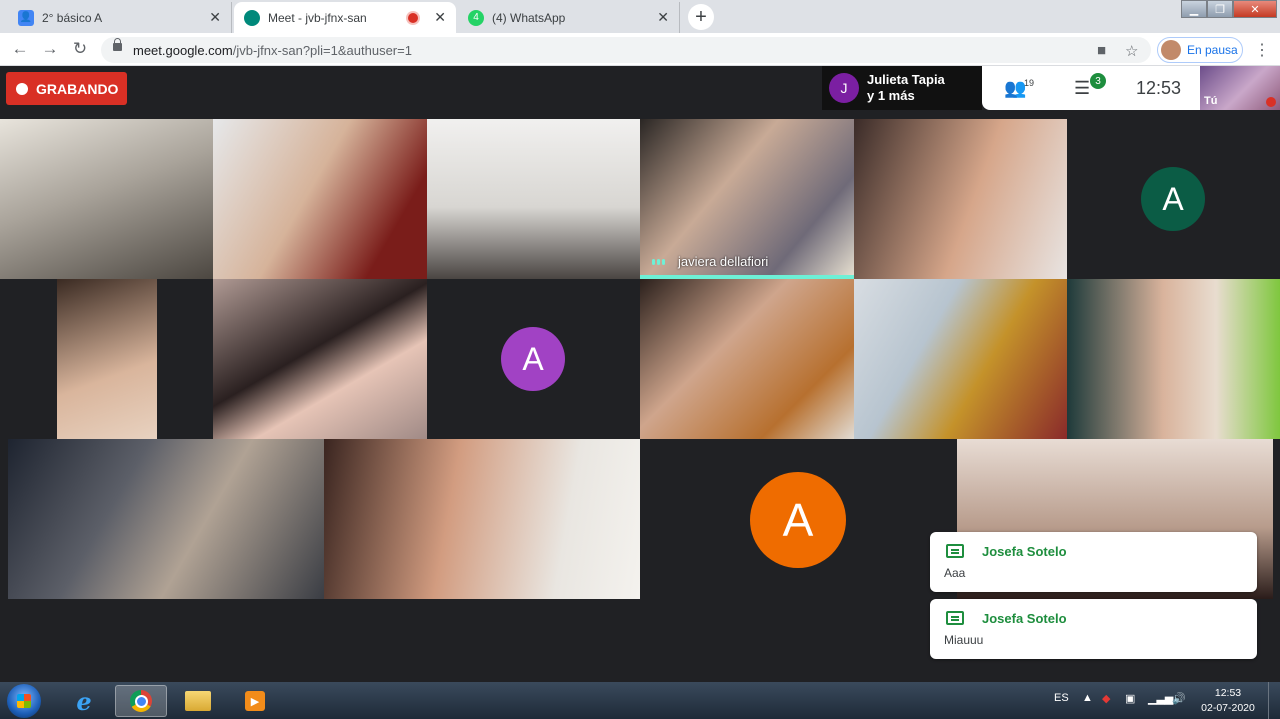 The height and width of the screenshot is (719, 1280). What do you see at coordinates (1061, 698) in the screenshot?
I see `language-indicator: ES` at bounding box center [1061, 698].